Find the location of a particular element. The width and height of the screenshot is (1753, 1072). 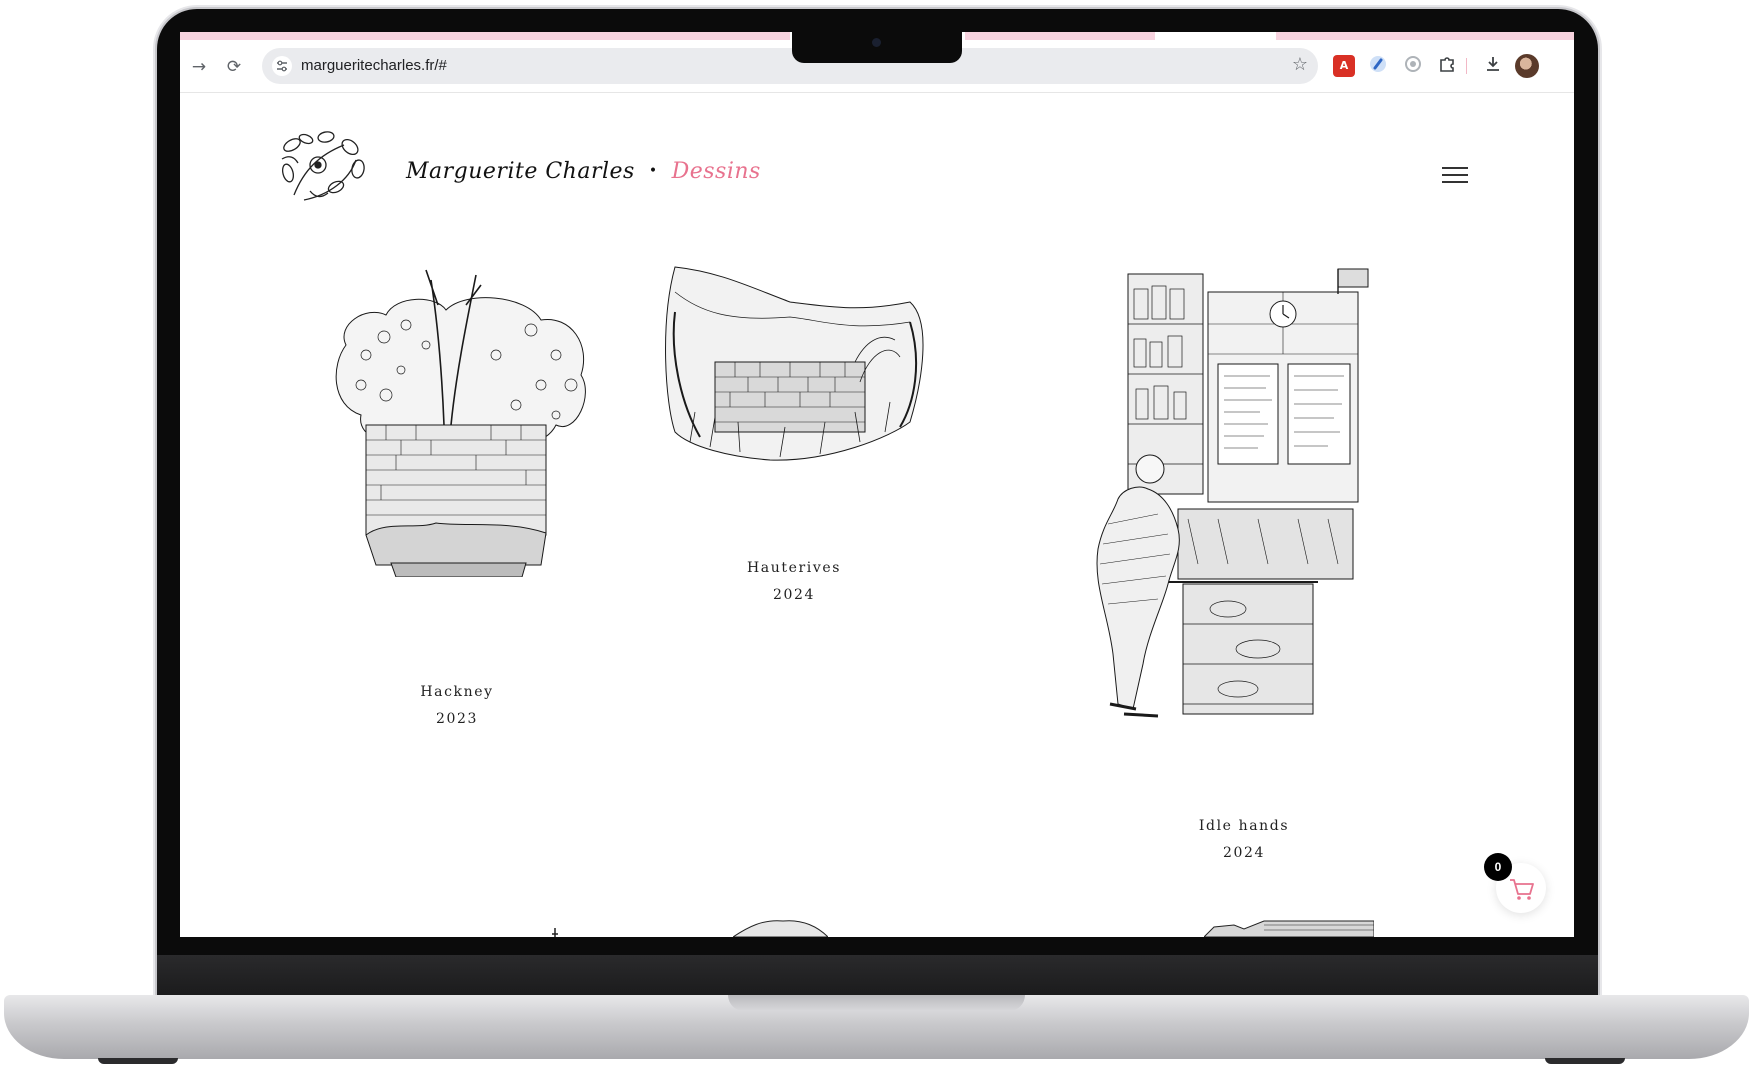

camera-icon is located at coordinates (876, 42).